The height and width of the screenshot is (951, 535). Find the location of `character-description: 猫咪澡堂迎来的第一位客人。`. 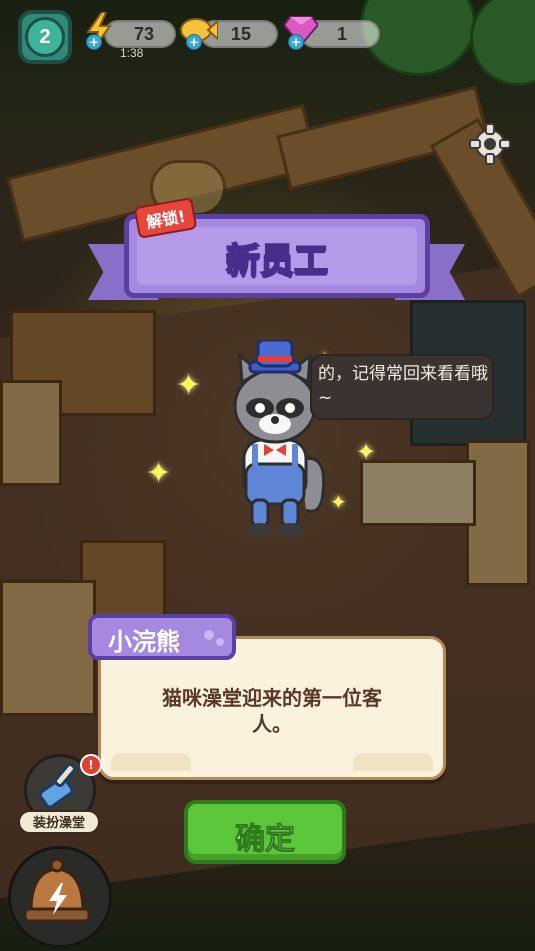

character-description: 猫咪澡堂迎来的第一位客人。 is located at coordinates (272, 711).